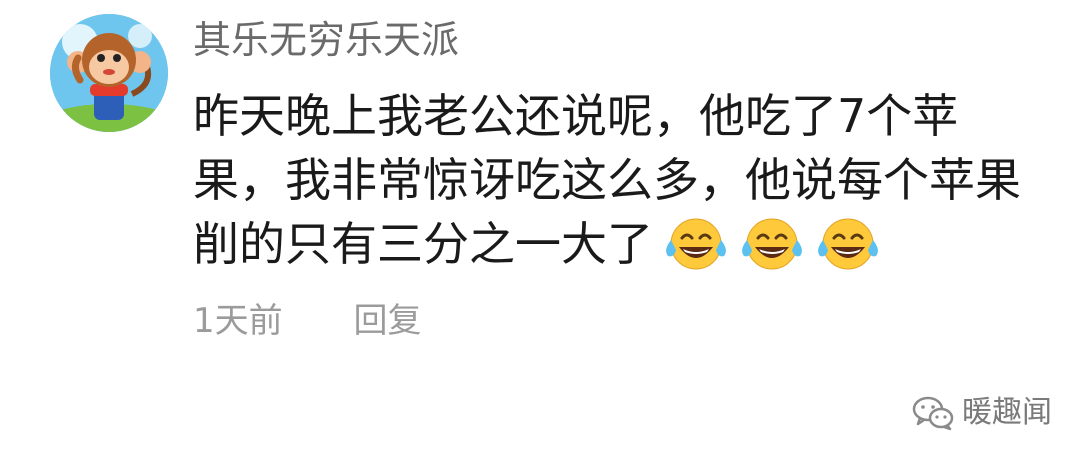 This screenshot has width=1080, height=463. Describe the element at coordinates (933, 413) in the screenshot. I see `wechat-icon` at that location.